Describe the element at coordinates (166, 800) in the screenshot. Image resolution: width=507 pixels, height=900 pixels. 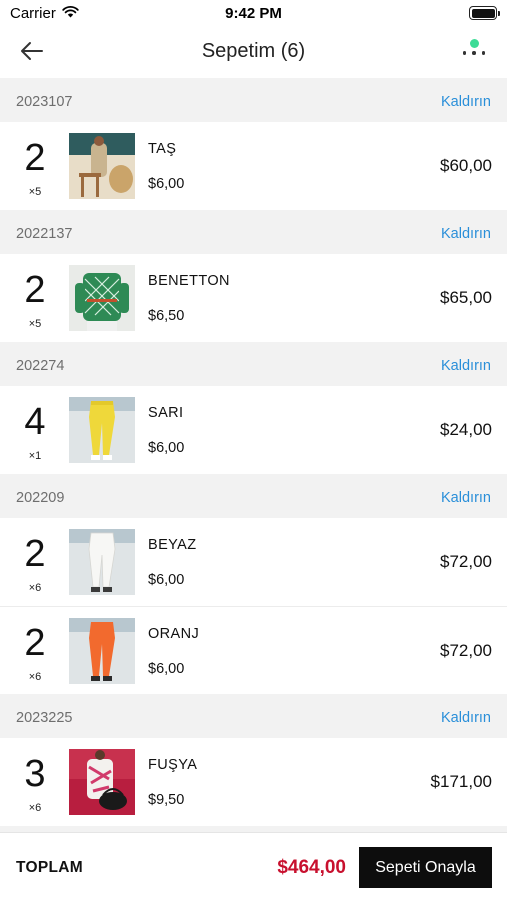
I see `unit-price: $9,50` at that location.